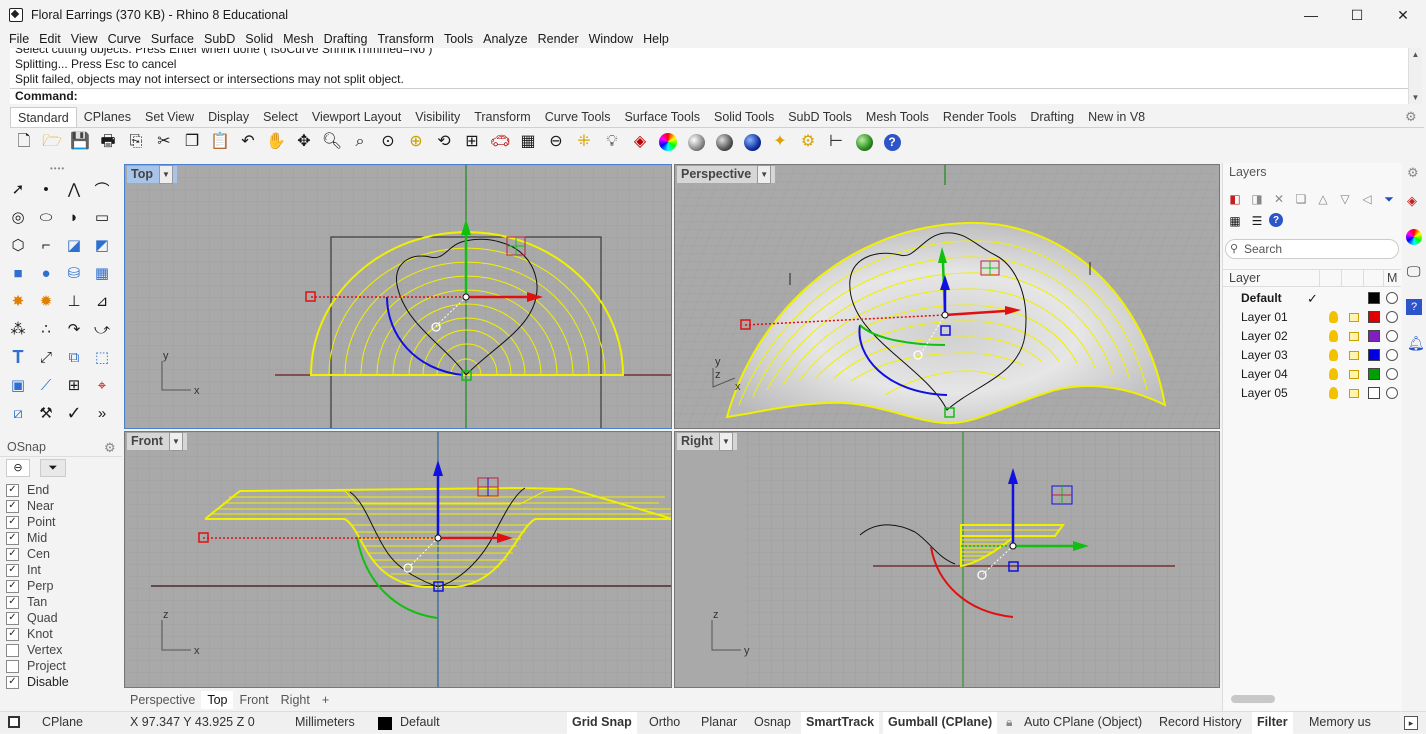 The width and height of the screenshot is (1426, 734). I want to click on tab-surface-tools: Surface Tools, so click(662, 117).